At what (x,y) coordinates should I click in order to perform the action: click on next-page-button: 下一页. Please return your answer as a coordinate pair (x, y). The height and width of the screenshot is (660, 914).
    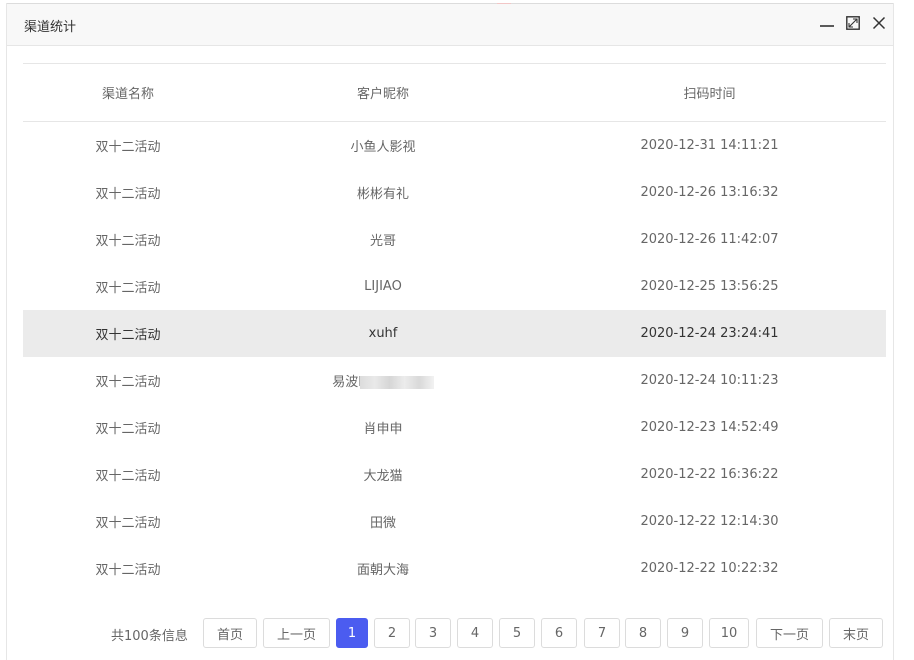
    Looking at the image, I should click on (789, 633).